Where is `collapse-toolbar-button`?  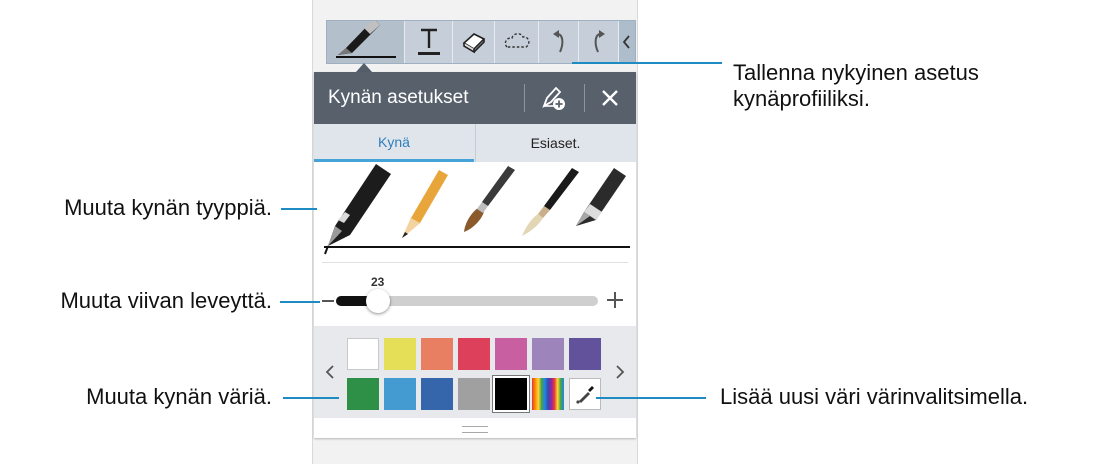 collapse-toolbar-button is located at coordinates (627, 42).